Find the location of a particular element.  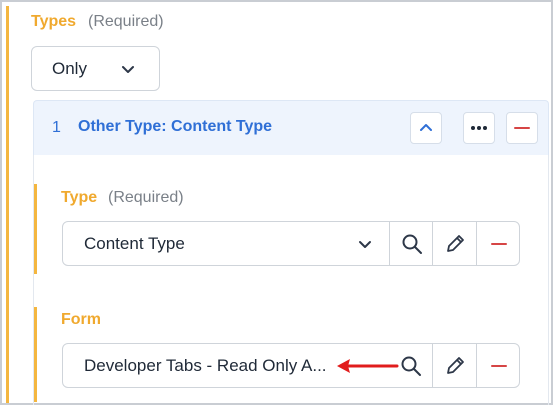

type-remove-button is located at coordinates (498, 243).